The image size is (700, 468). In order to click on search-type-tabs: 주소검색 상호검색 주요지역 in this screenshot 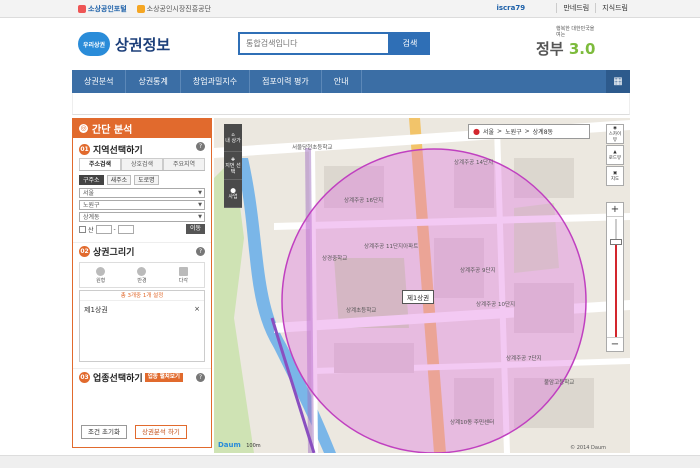, I will do `click(142, 164)`.